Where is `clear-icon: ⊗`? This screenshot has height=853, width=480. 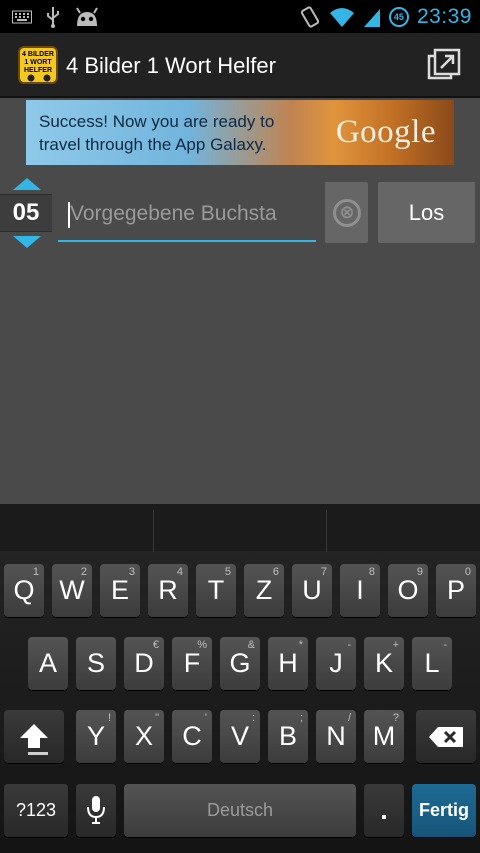
clear-icon: ⊗ is located at coordinates (347, 213).